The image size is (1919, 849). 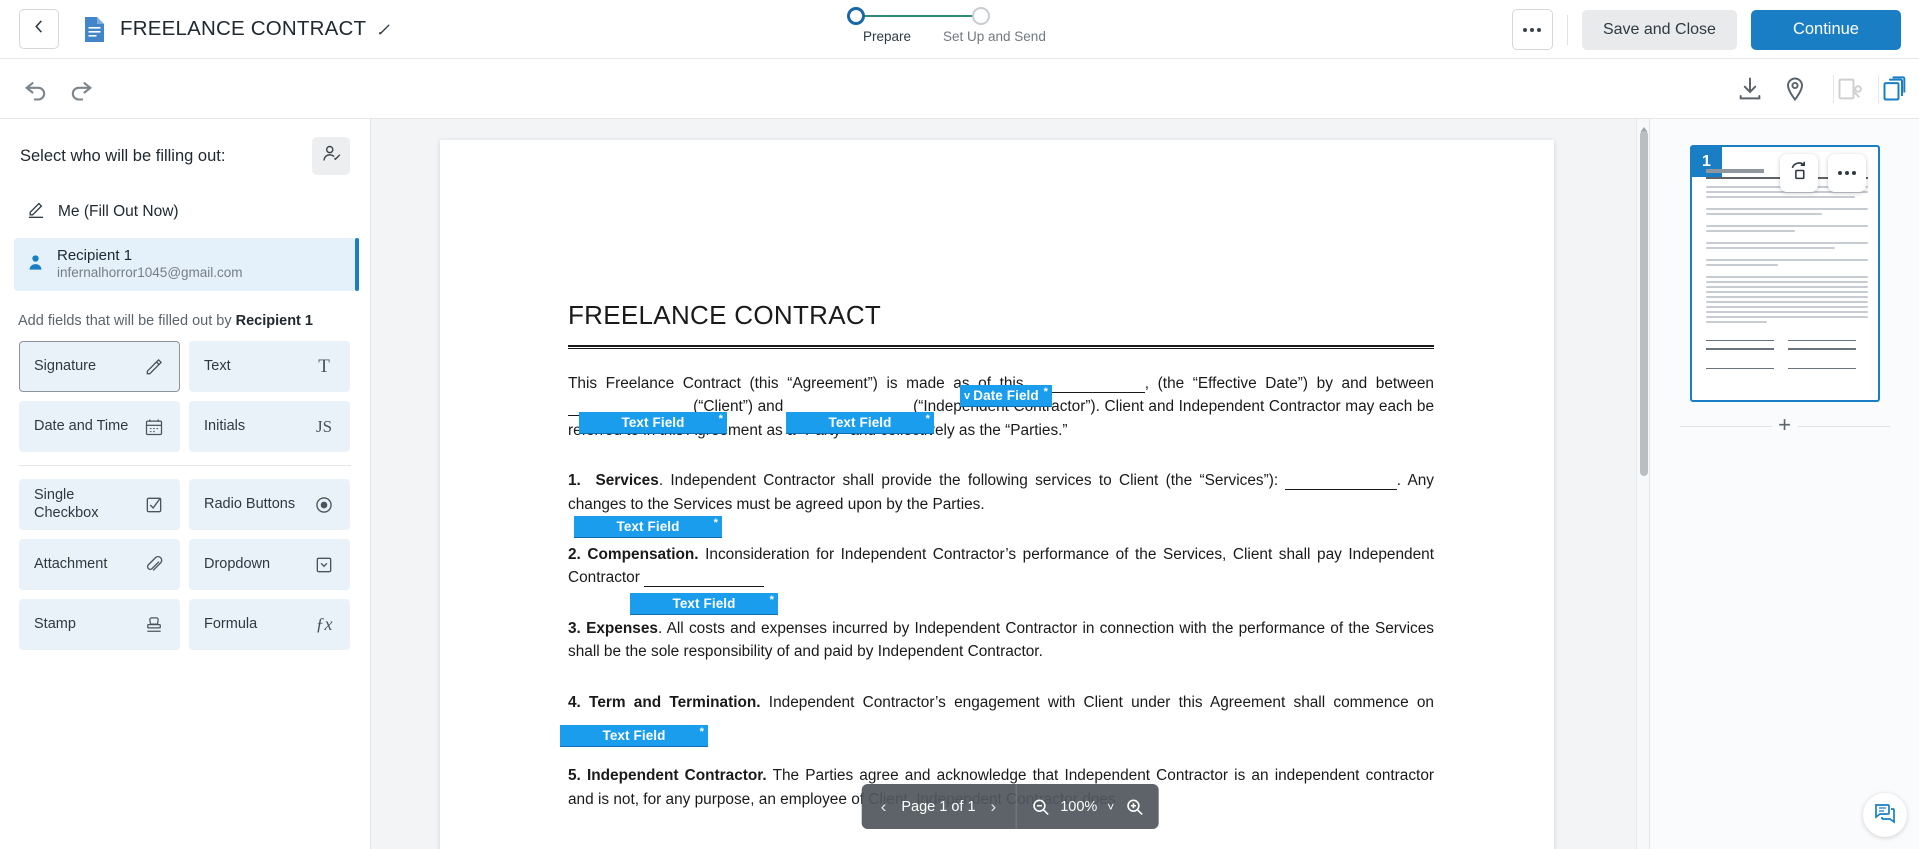 What do you see at coordinates (127, 321) in the screenshot?
I see `add-fields-note-prefix: Add fields that will be filled out by` at bounding box center [127, 321].